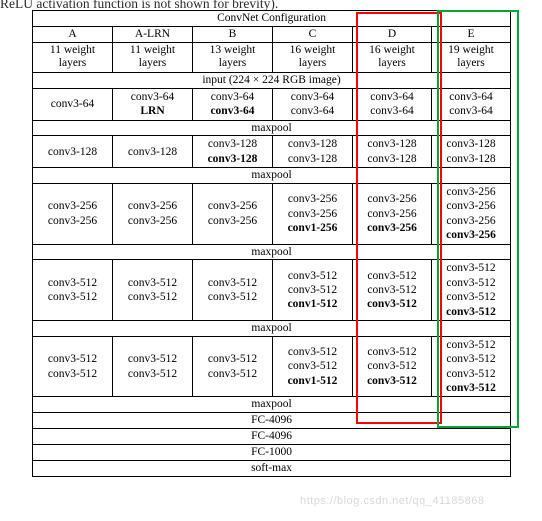 This screenshot has width=542, height=521. What do you see at coordinates (271, 252) in the screenshot?
I see `table-row-maxpool-3: maxpool` at bounding box center [271, 252].